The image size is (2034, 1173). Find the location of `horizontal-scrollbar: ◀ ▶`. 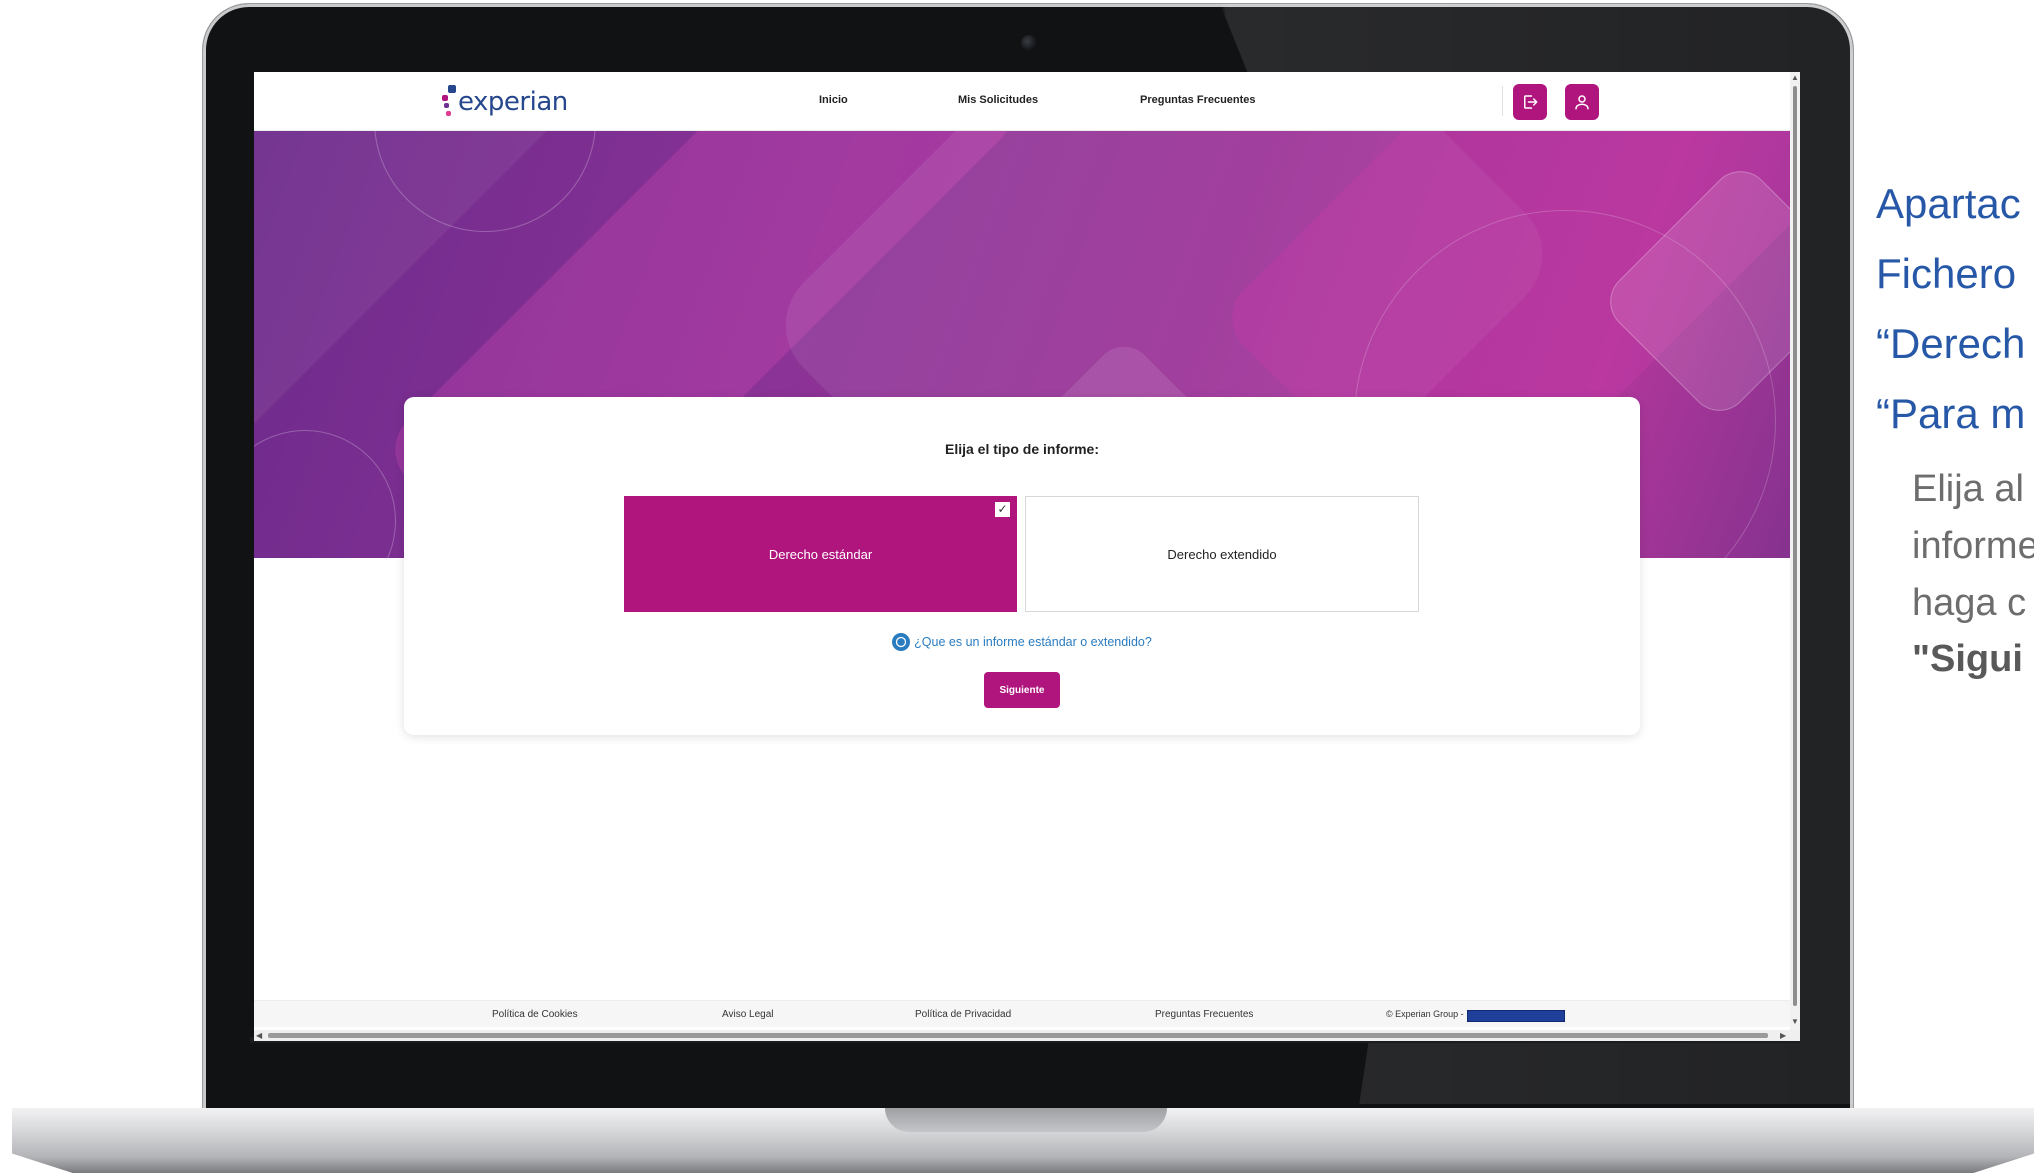

horizontal-scrollbar: ◀ ▶ is located at coordinates (1027, 1035).